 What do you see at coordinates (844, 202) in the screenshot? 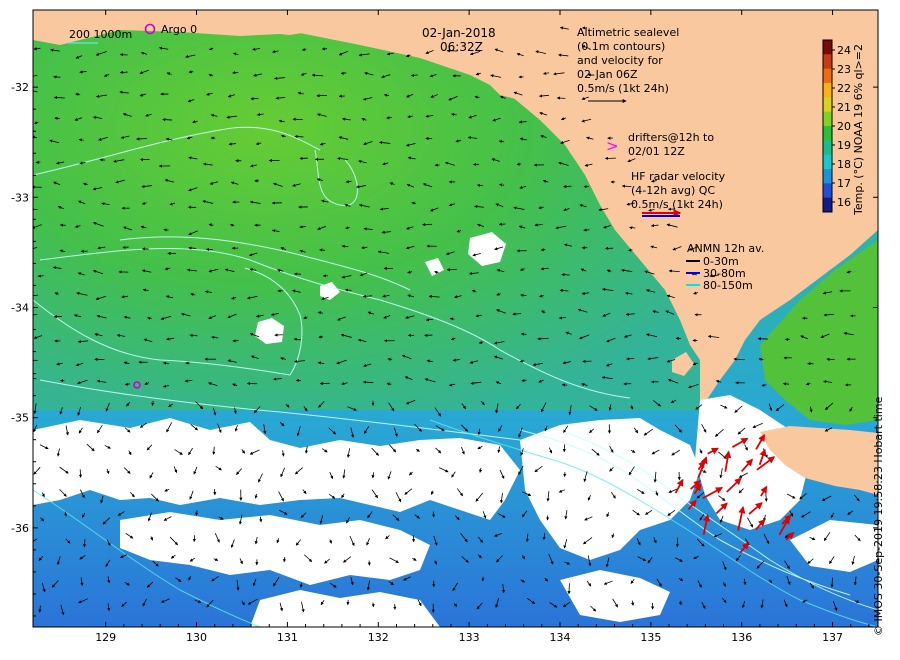
I see `colorbar-tick-label: 16` at bounding box center [844, 202].